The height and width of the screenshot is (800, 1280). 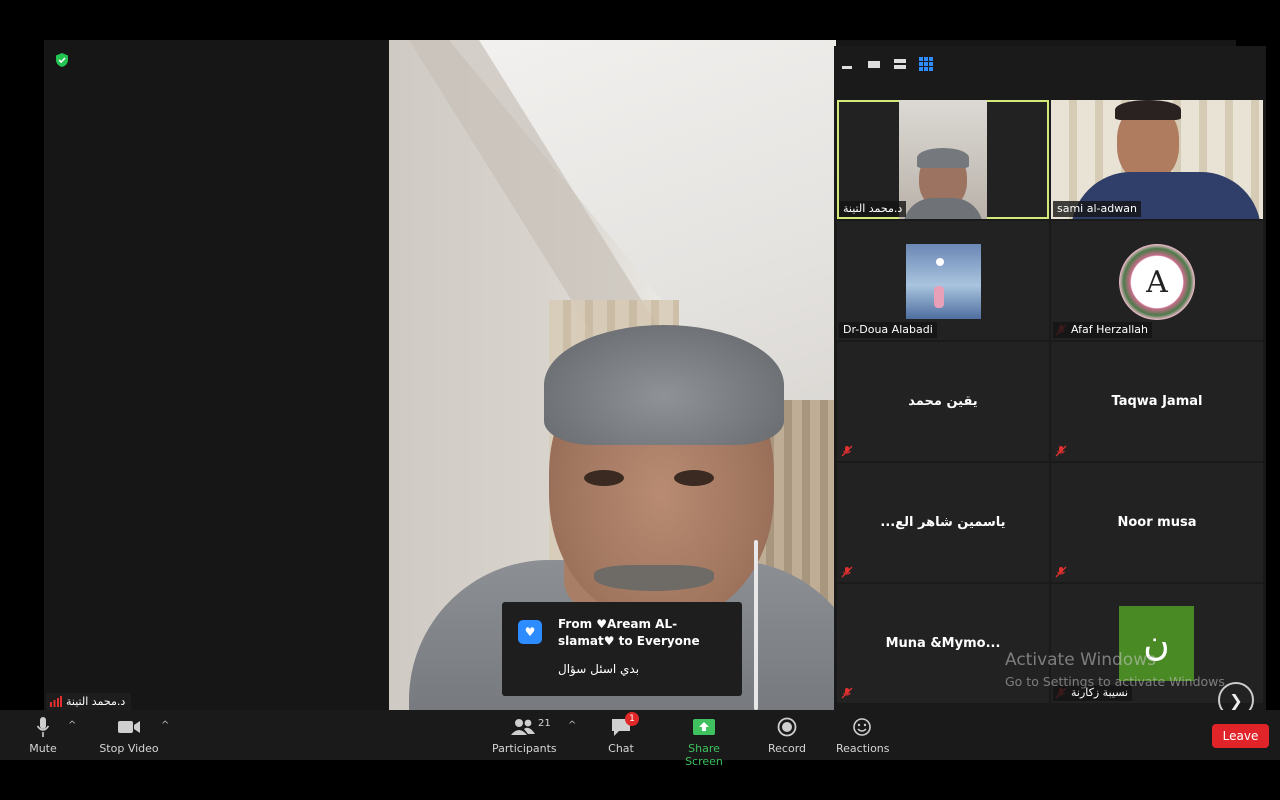 What do you see at coordinates (523, 727) in the screenshot?
I see `participants-icon` at bounding box center [523, 727].